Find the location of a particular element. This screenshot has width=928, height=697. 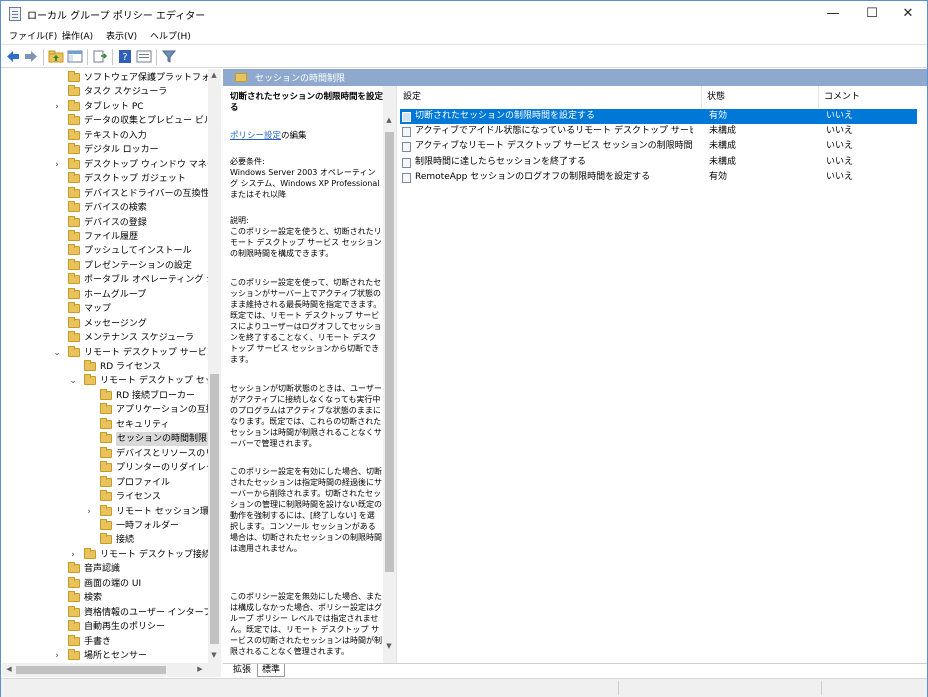

tree-item: › リモート デスクトップ接続のクライアント is located at coordinates (111, 554).